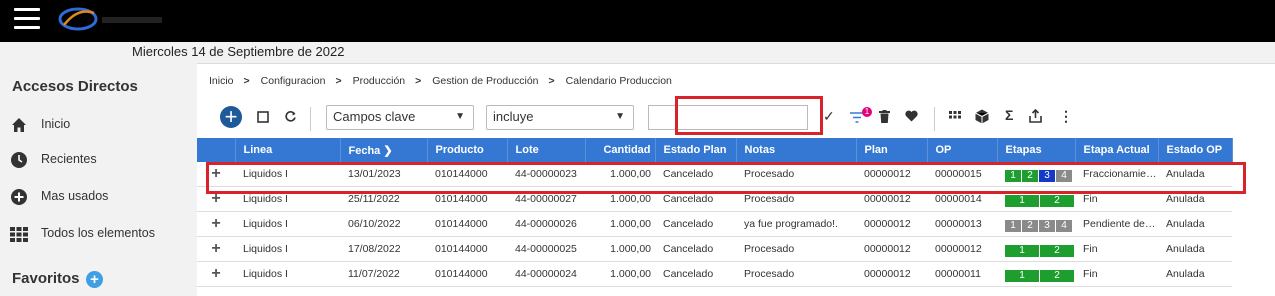 This screenshot has width=1275, height=296. I want to click on add-record-button: +, so click(231, 117).